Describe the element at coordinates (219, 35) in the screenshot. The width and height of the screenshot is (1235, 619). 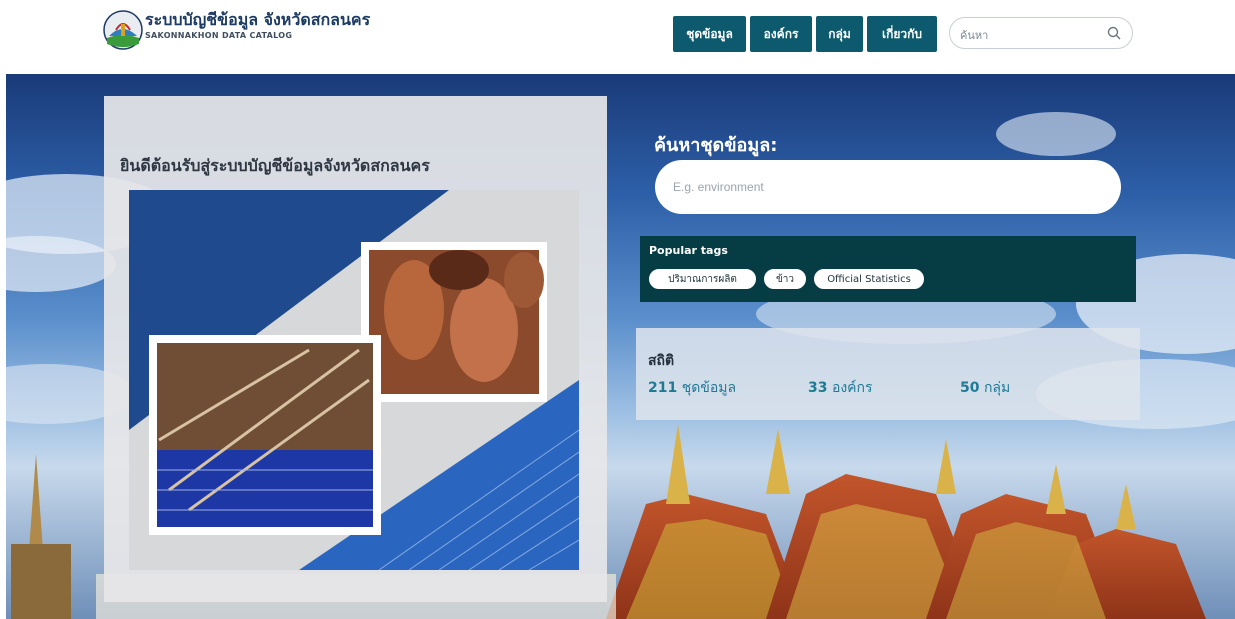
I see `site-subtitle: SAKONNAKHON DATA CATALOG` at that location.